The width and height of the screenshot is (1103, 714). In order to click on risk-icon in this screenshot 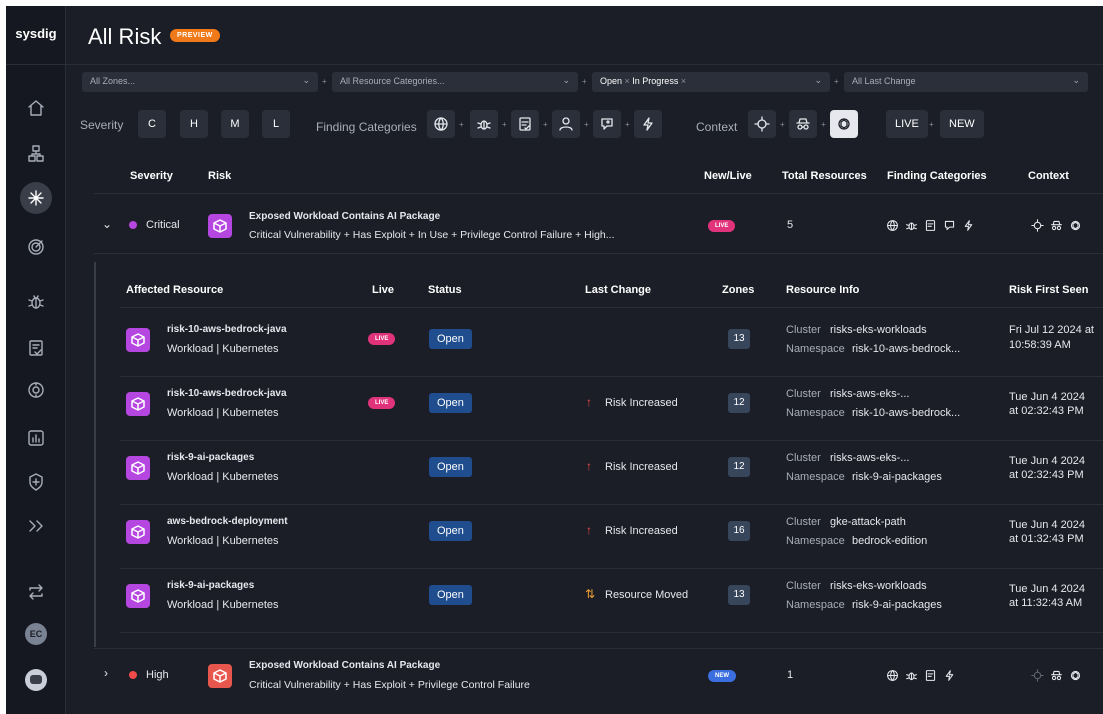, I will do `click(36, 198)`.